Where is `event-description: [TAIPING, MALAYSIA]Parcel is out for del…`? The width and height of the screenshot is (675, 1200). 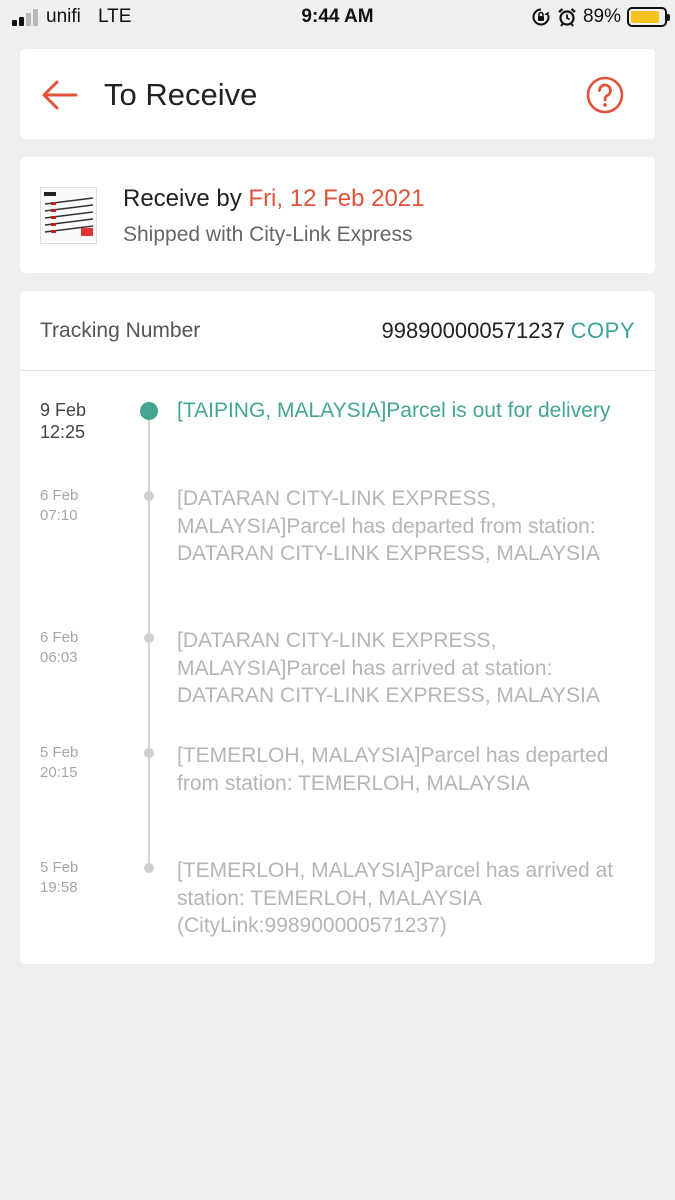 event-description: [TAIPING, MALAYSIA]Parcel is out for del… is located at coordinates (394, 410).